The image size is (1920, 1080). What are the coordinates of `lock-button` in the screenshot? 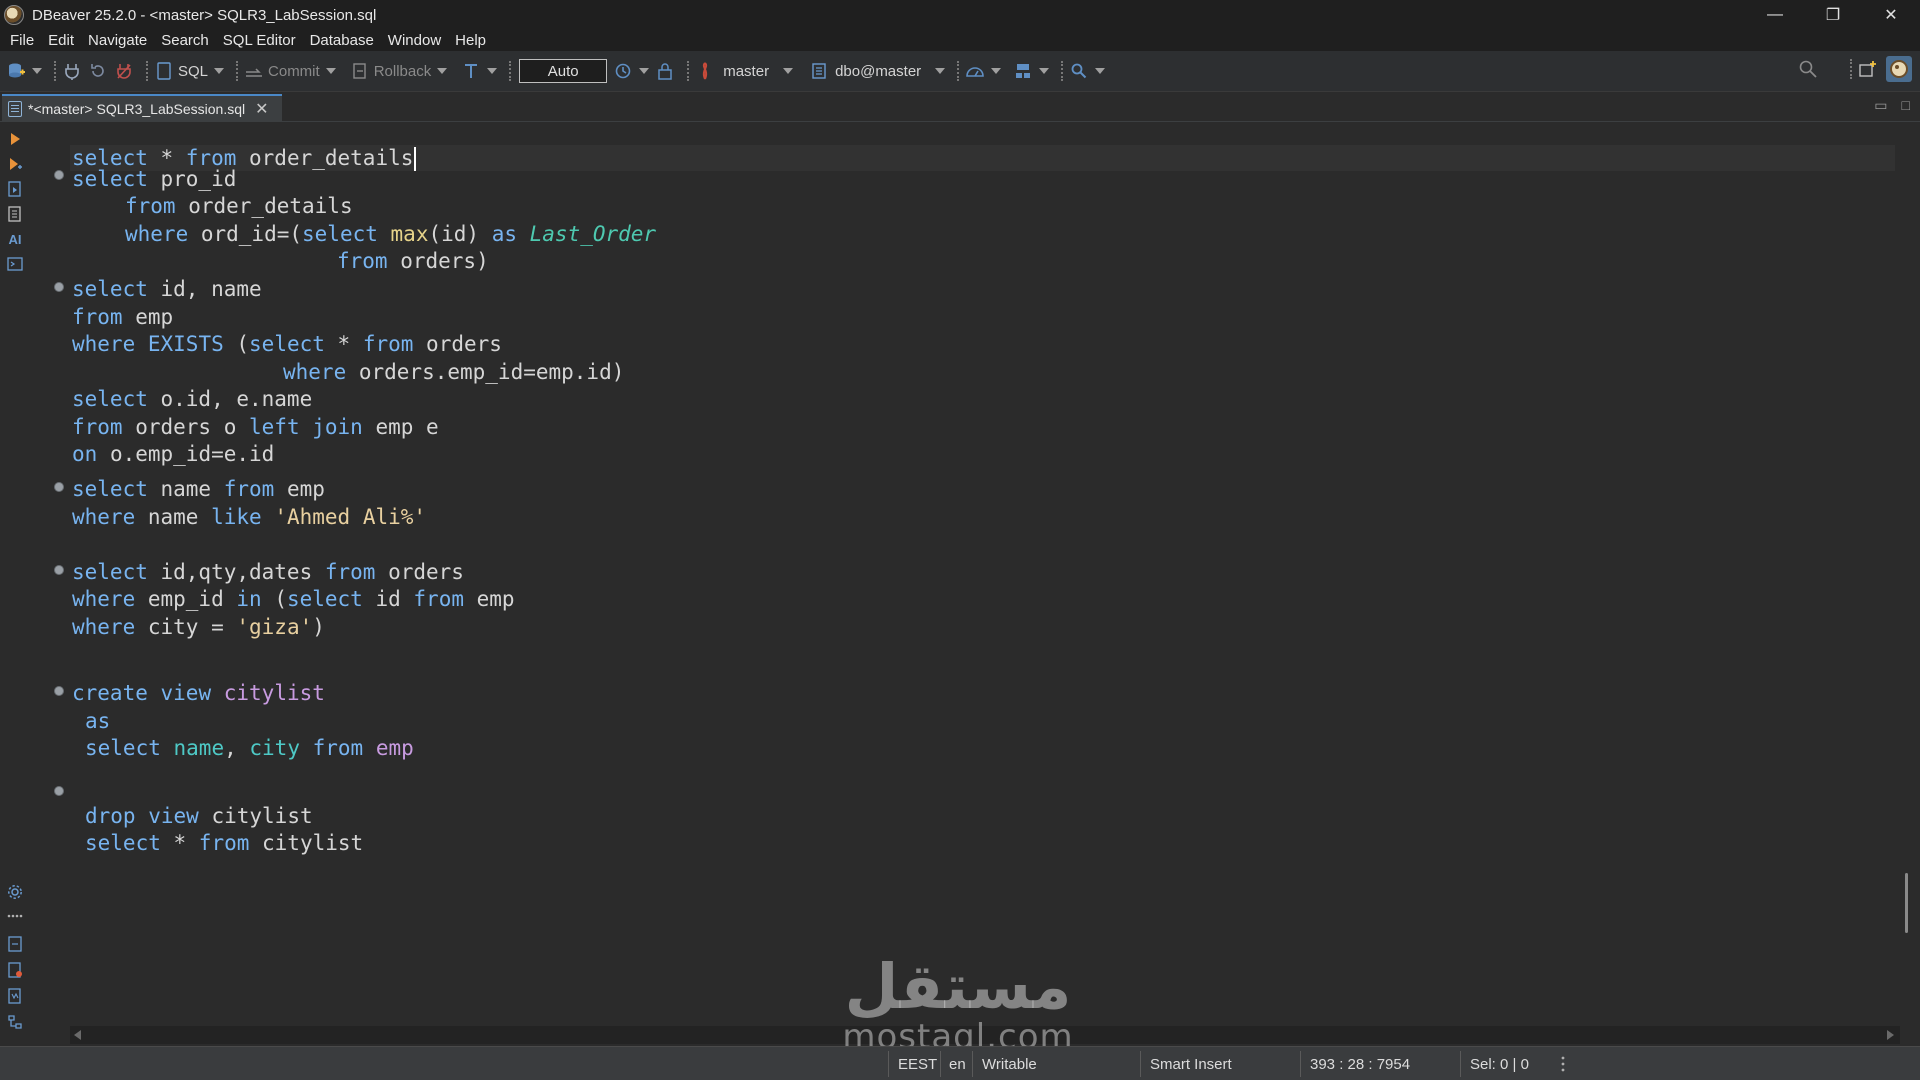 It's located at (665, 71).